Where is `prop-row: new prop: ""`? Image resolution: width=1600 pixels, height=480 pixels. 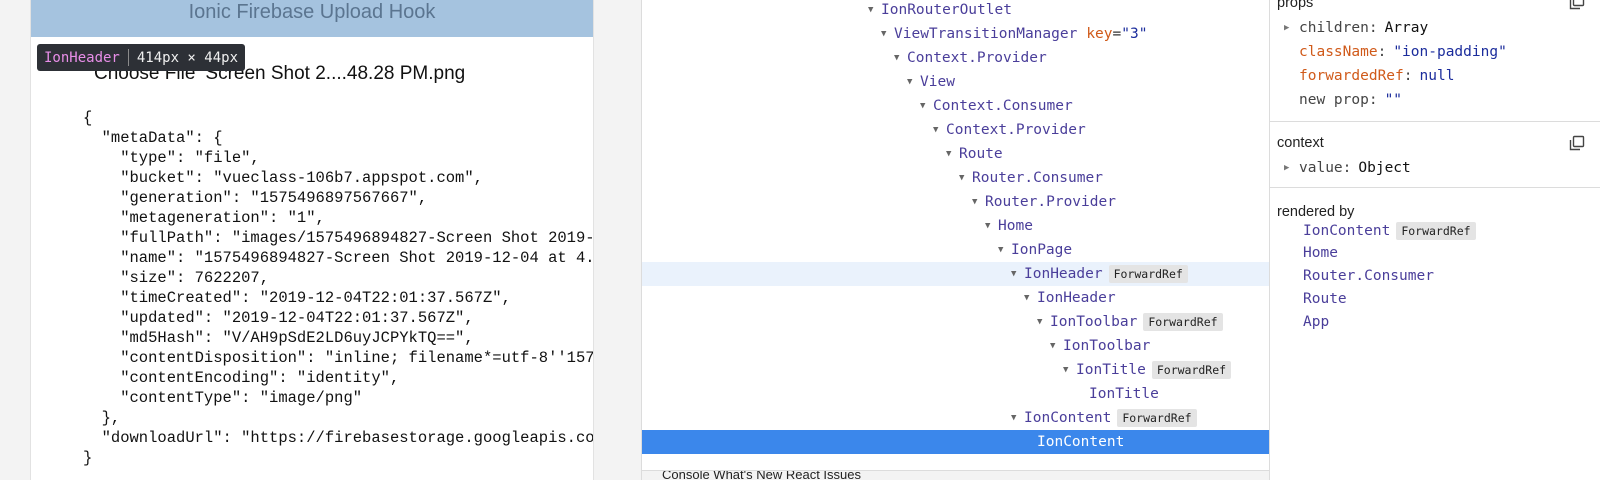
prop-row: new prop: "" is located at coordinates (1343, 100).